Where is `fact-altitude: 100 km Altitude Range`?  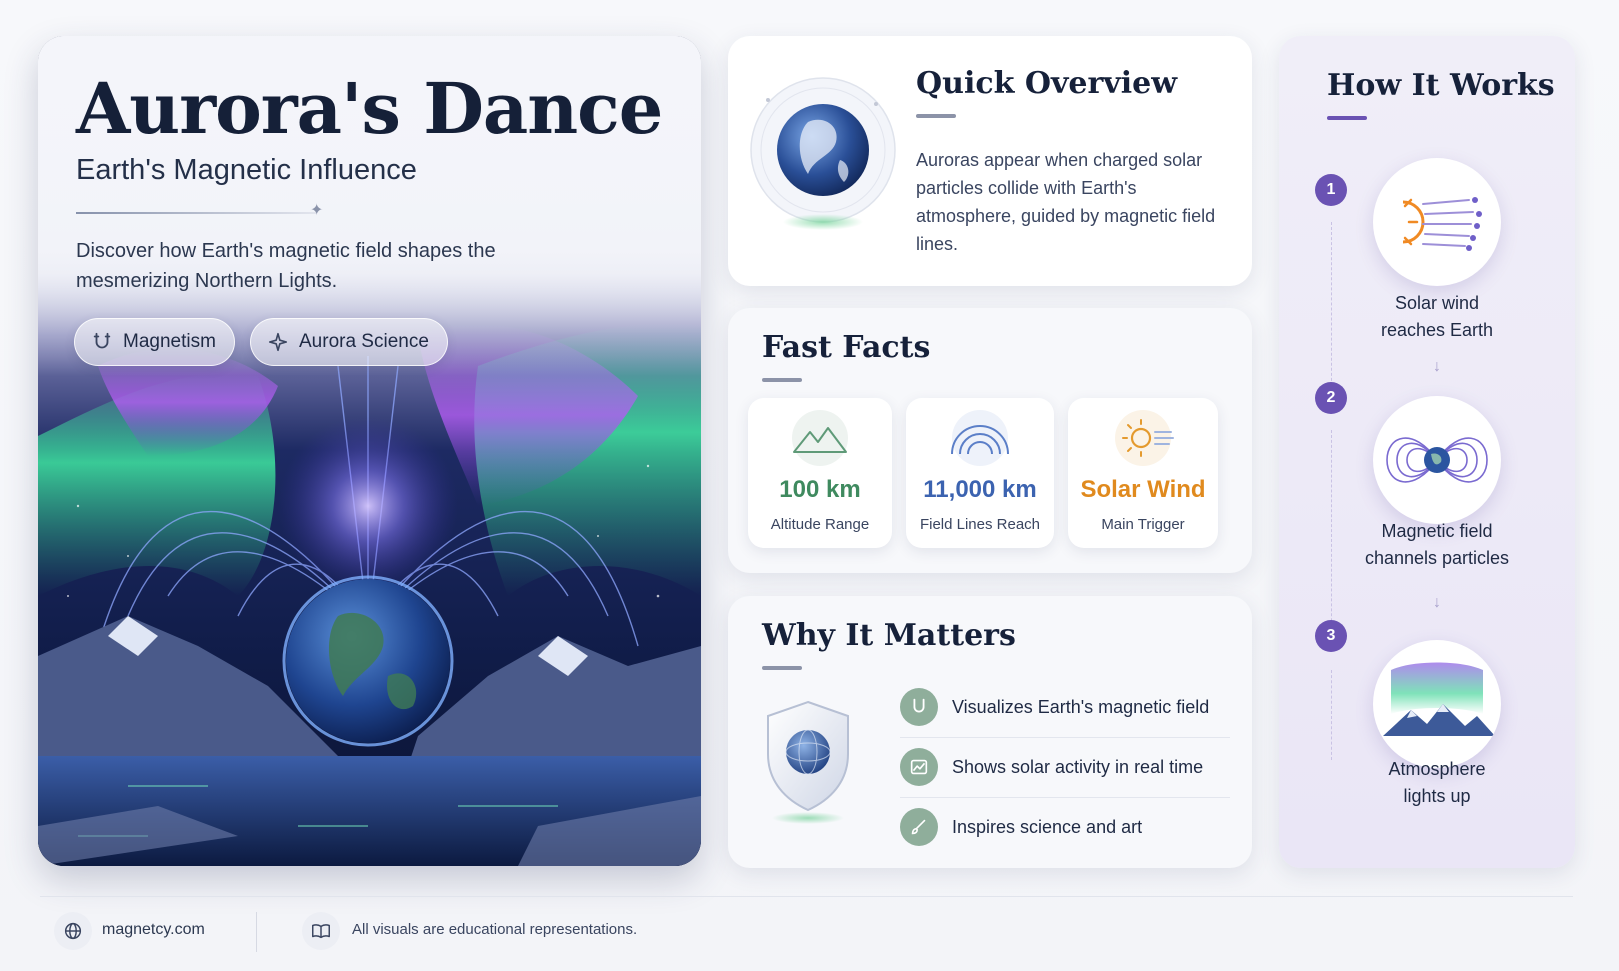
fact-altitude: 100 km Altitude Range is located at coordinates (820, 473).